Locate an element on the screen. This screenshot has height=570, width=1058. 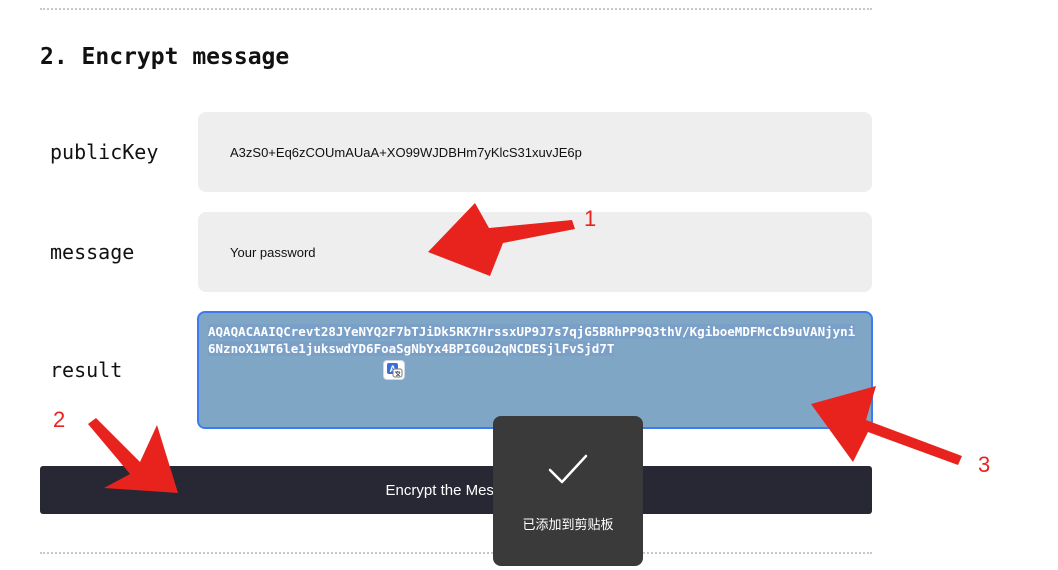
bottom-divider is located at coordinates (456, 553).